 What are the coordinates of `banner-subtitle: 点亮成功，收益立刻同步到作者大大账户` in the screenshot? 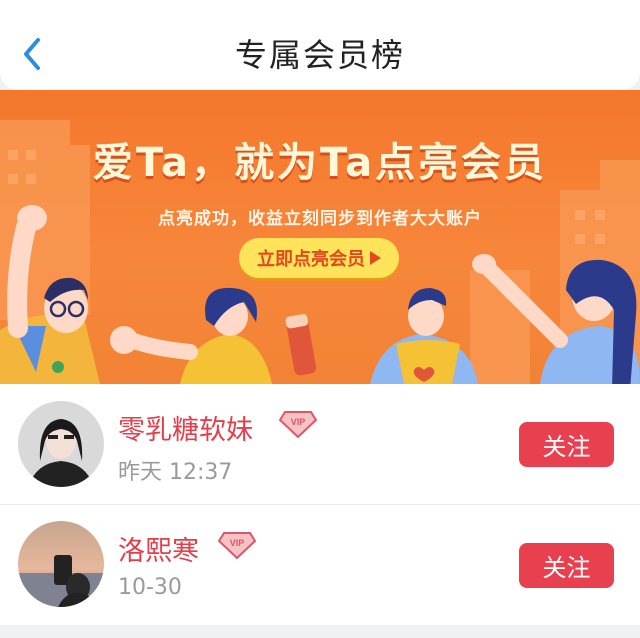 It's located at (320, 219).